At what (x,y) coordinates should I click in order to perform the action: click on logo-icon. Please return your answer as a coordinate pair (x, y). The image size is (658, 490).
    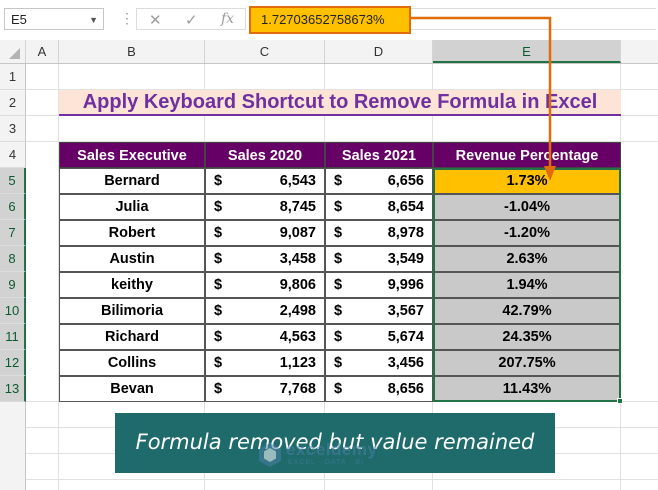
    Looking at the image, I should click on (270, 455).